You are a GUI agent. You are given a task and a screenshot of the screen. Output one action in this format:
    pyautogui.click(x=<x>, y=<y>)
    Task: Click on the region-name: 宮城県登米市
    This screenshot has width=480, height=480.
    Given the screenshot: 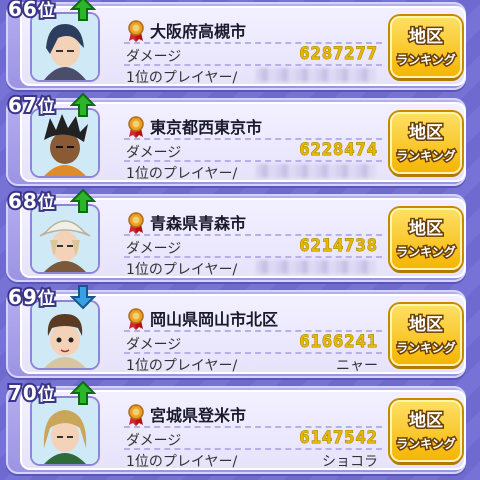 What is the action you would take?
    pyautogui.click(x=198, y=415)
    